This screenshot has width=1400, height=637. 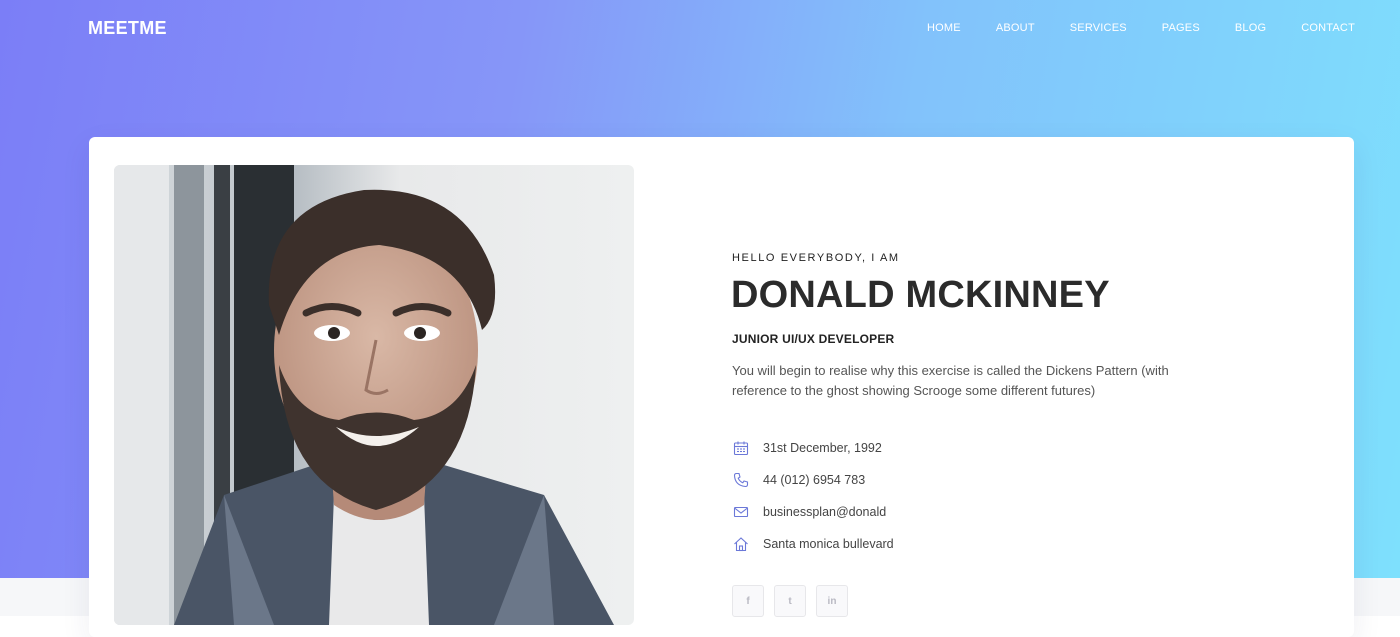 I want to click on nav-home: HOME, so click(x=944, y=28).